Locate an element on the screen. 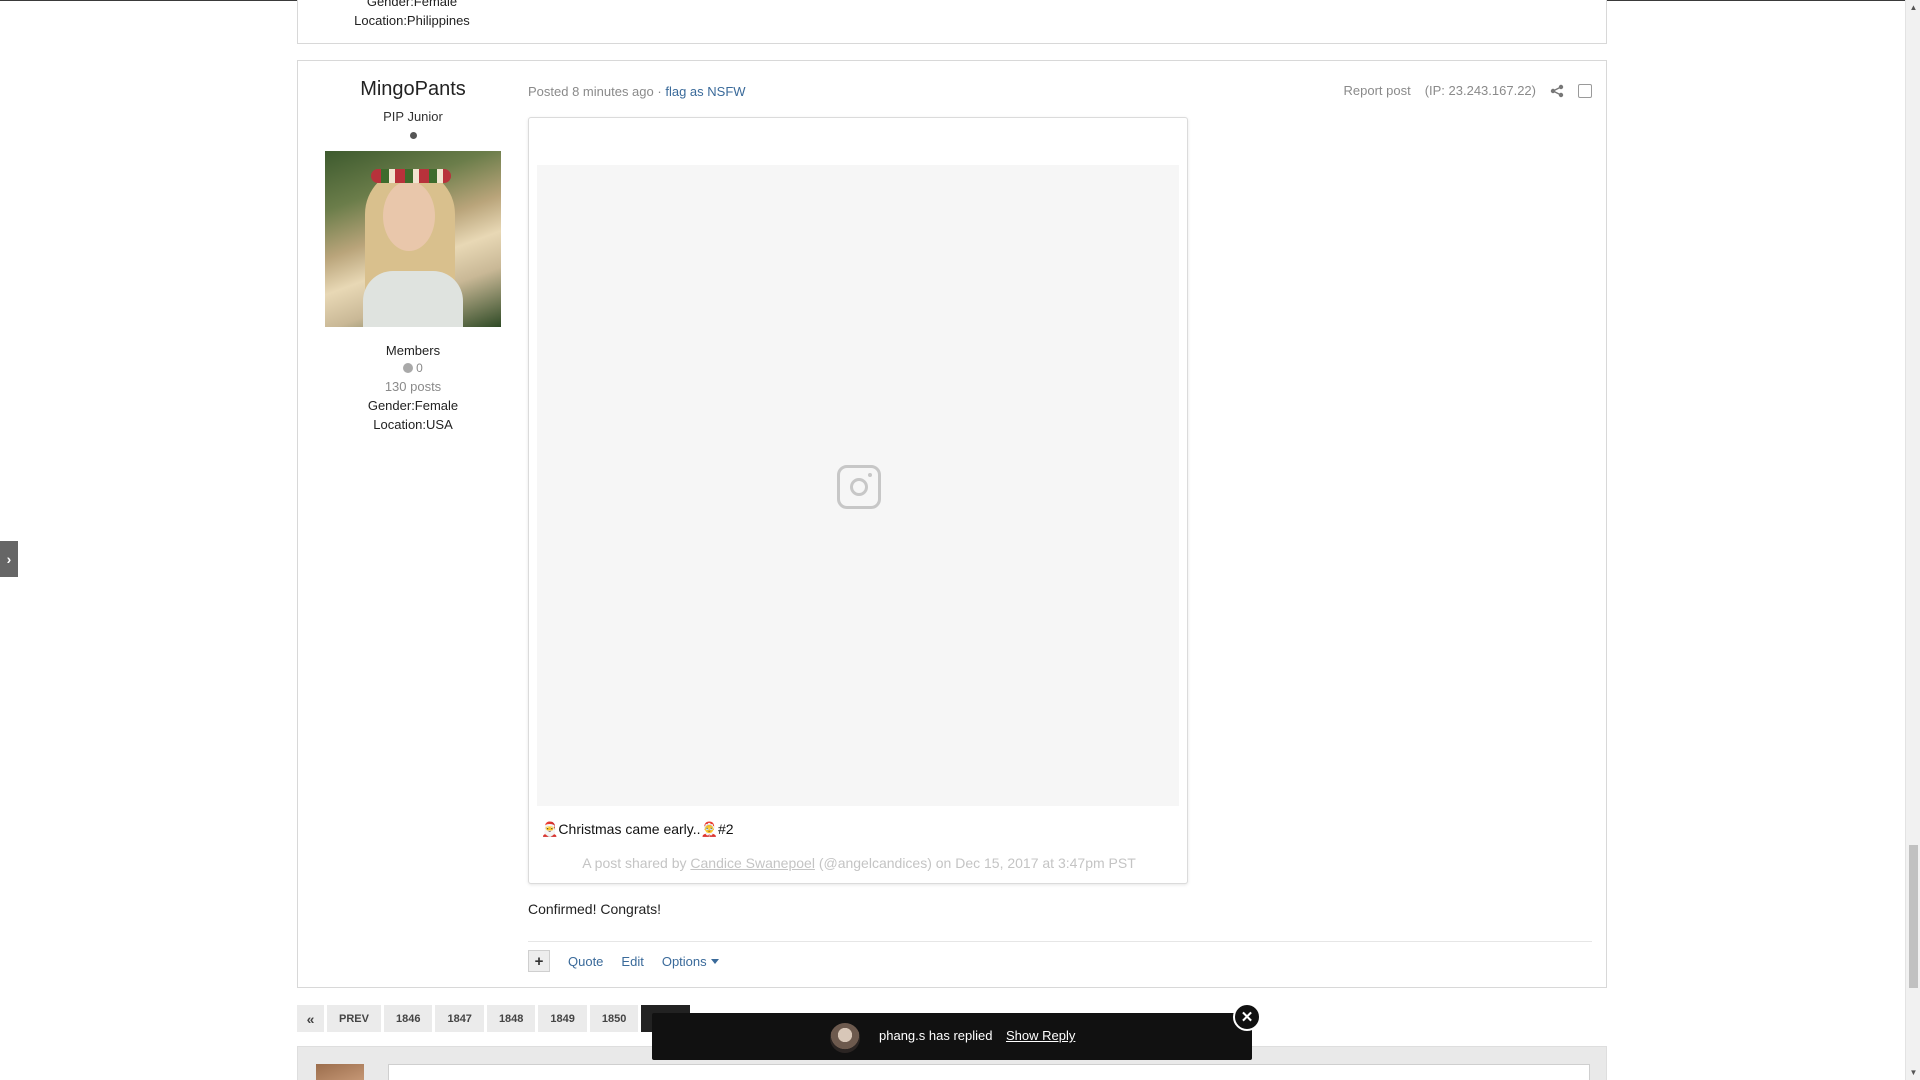 This screenshot has width=1920, height=1080. reply-notification-toast: phang.s has replied Show Reply is located at coordinates (952, 1036).